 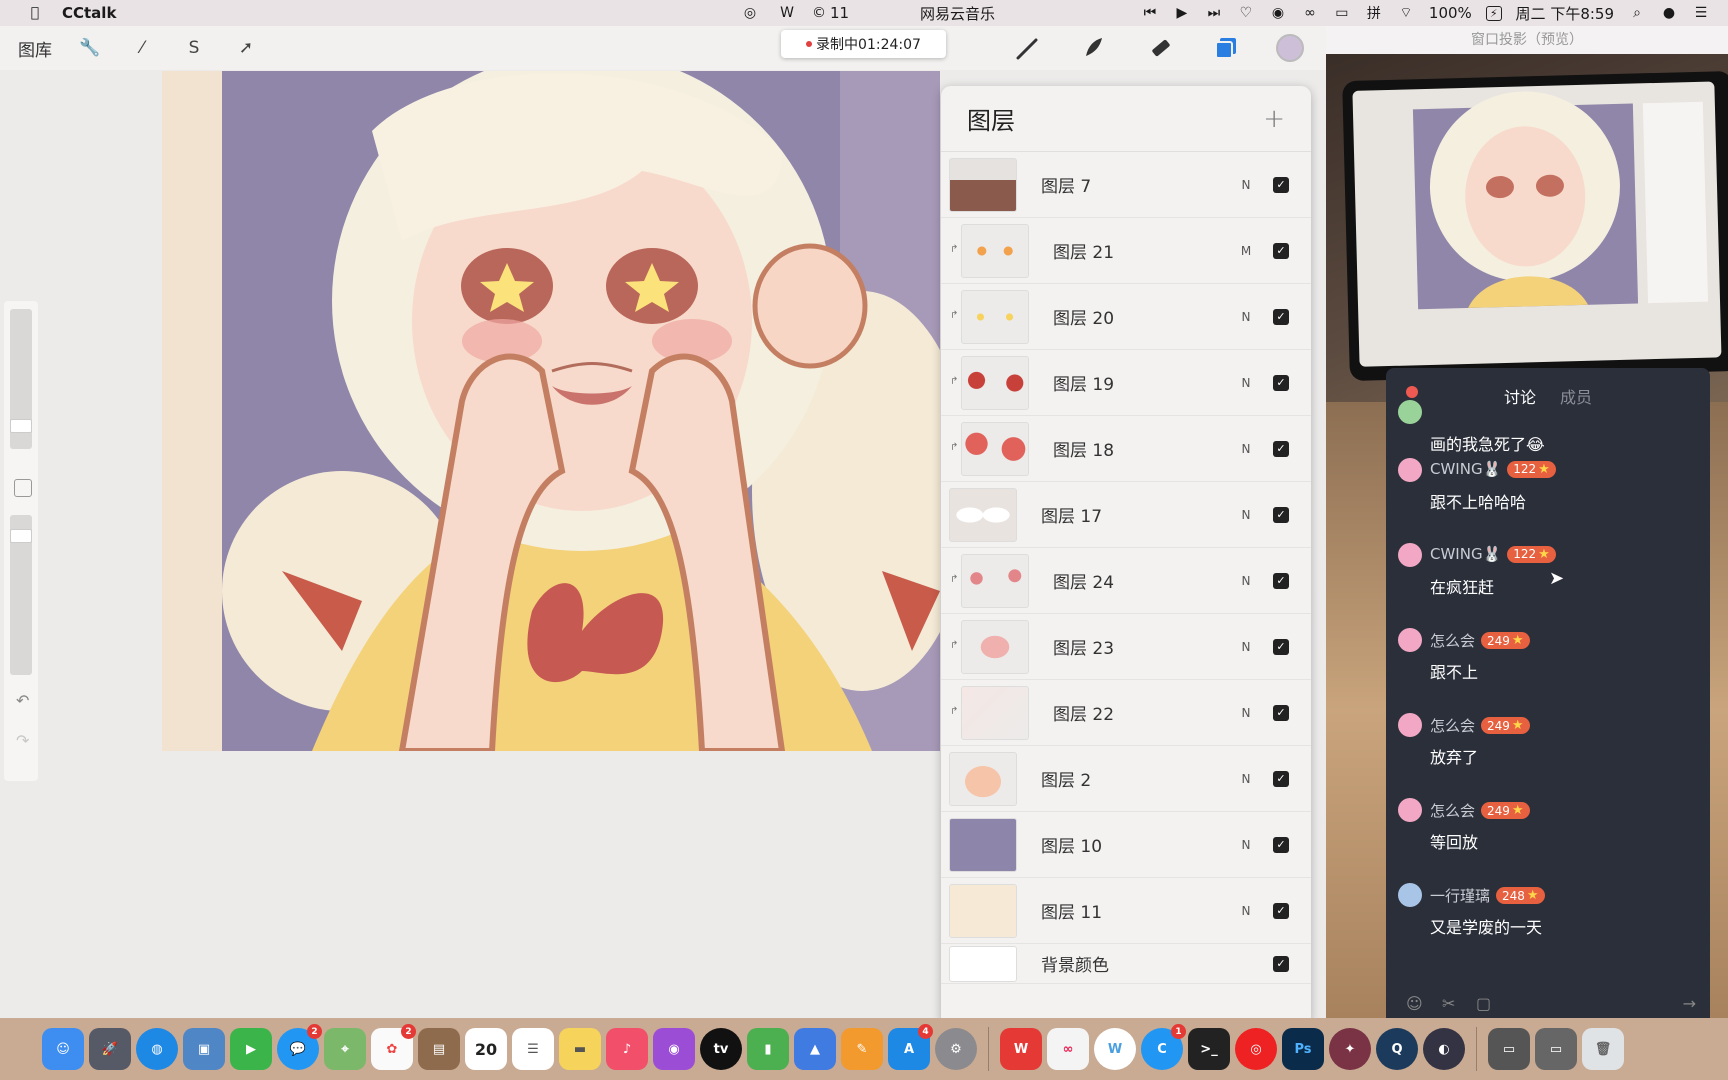 What do you see at coordinates (1493, 469) in the screenshot?
I see `chat-username: CWING🐰 122 ★` at bounding box center [1493, 469].